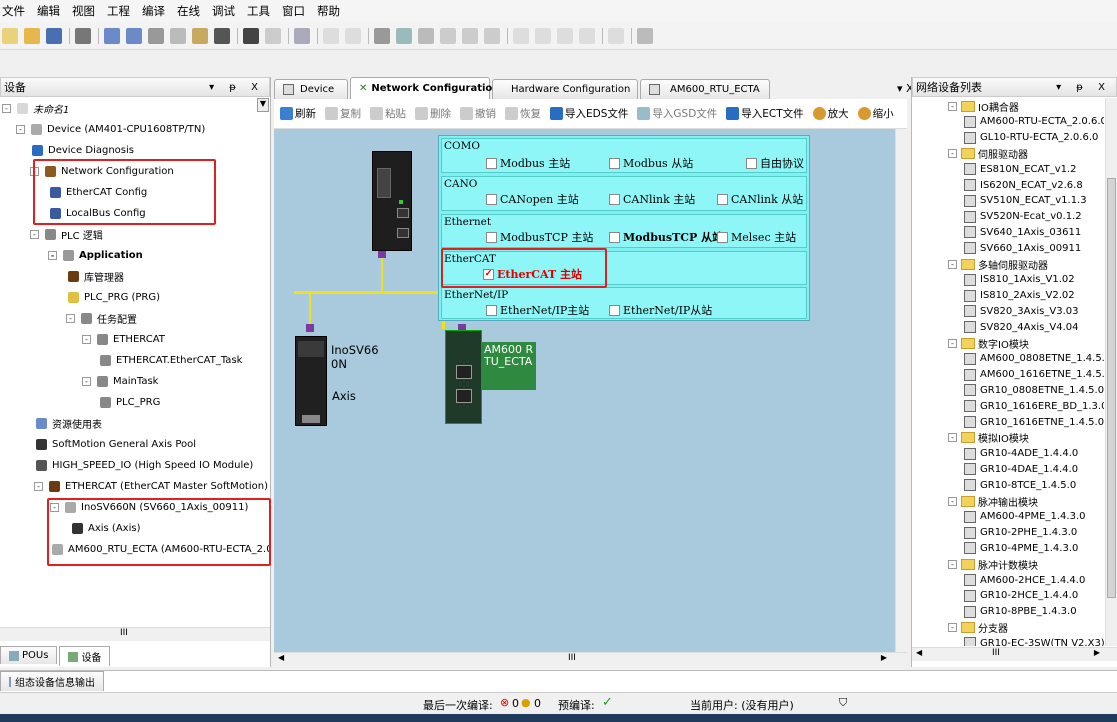 This screenshot has height=722, width=1117. Describe the element at coordinates (151, 486) in the screenshot. I see `tree-item-18: - ETHERCAT (EtherCAT Master SoftMotion)` at that location.